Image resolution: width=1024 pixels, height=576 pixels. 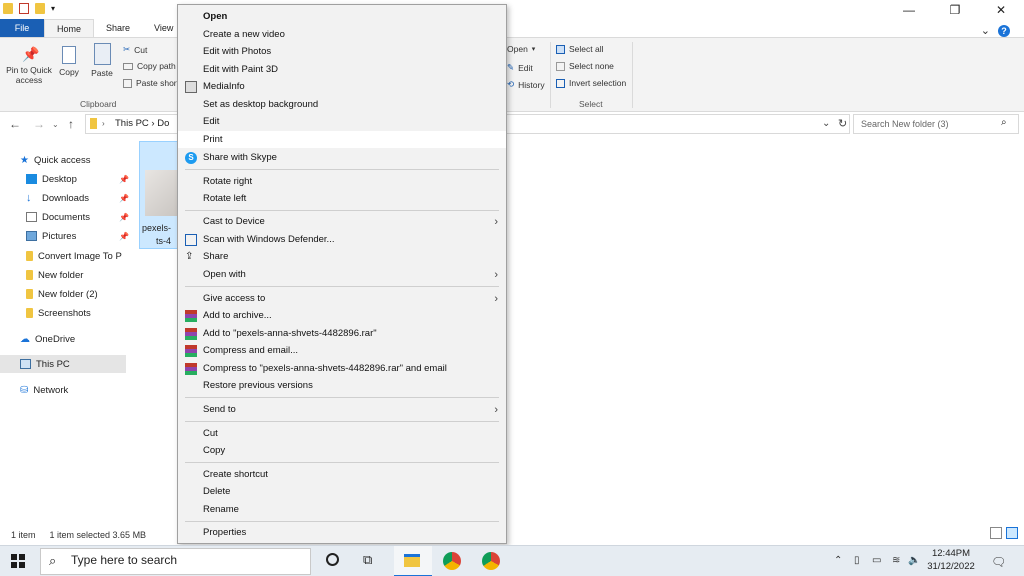 I want to click on large-icons-view-icon, so click(x=1012, y=533).